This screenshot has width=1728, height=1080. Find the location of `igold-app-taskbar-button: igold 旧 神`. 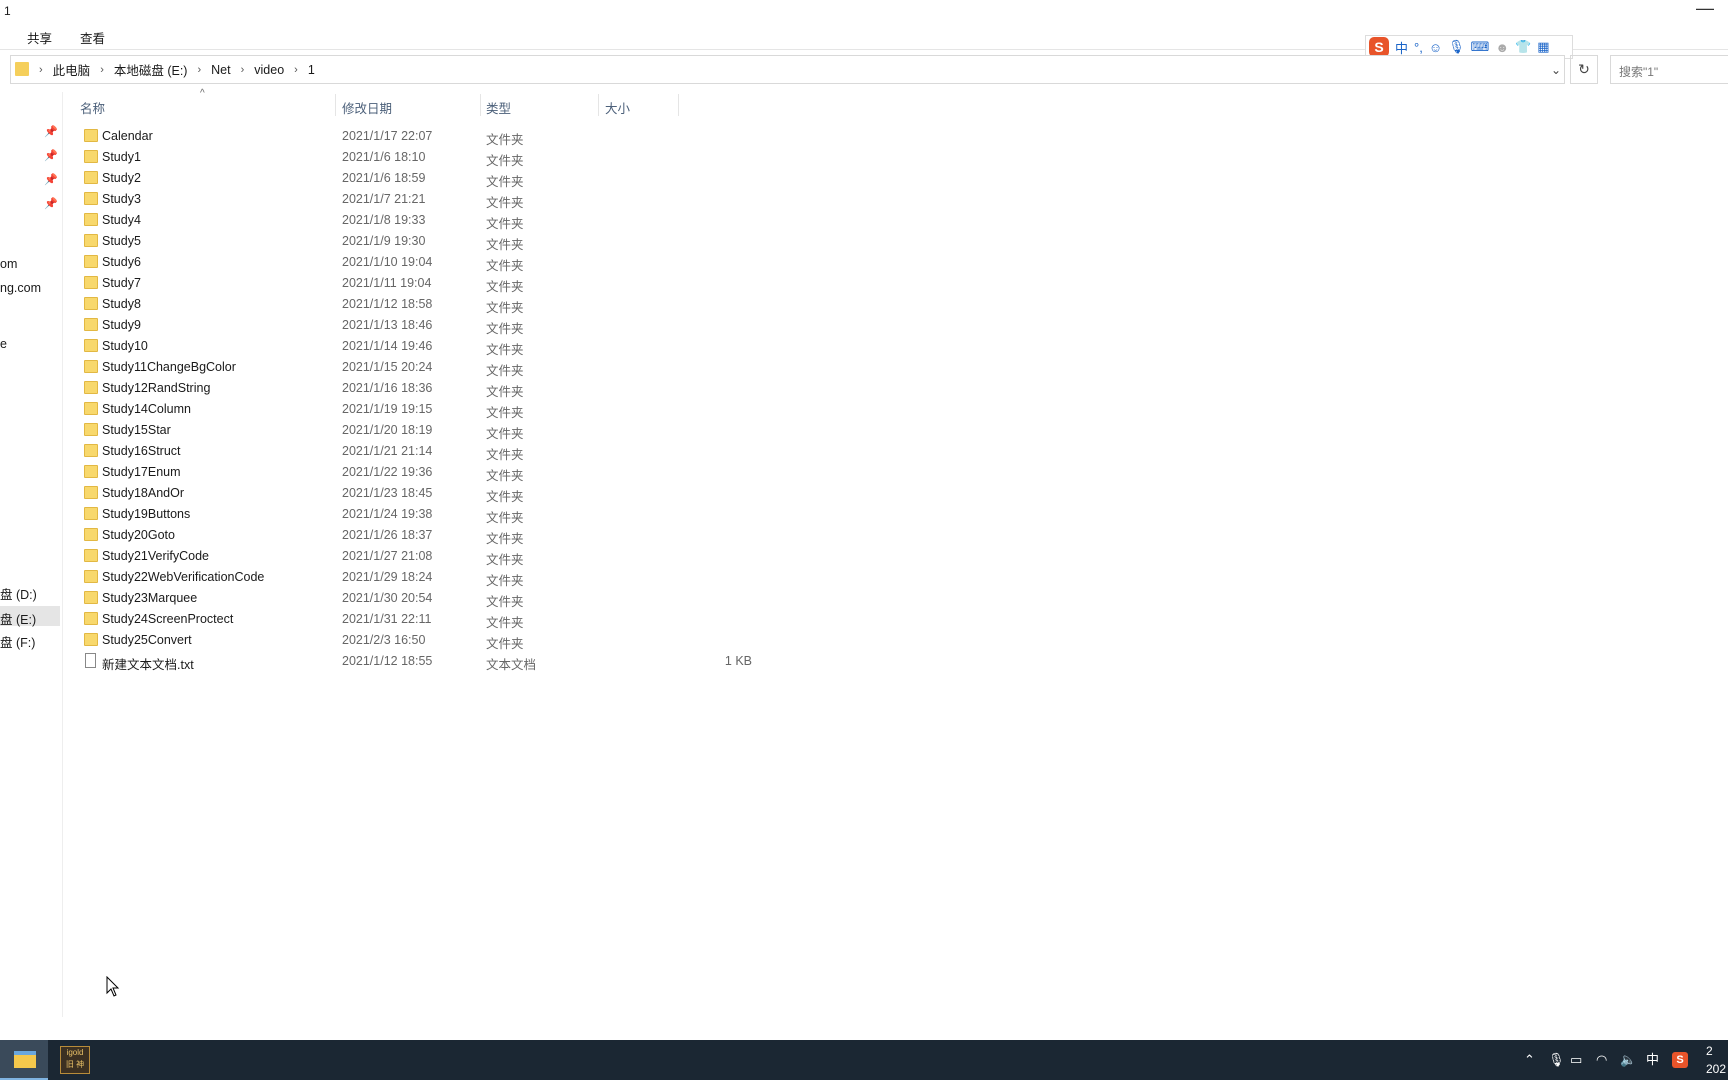

igold-app-taskbar-button: igold 旧 神 is located at coordinates (75, 1060).